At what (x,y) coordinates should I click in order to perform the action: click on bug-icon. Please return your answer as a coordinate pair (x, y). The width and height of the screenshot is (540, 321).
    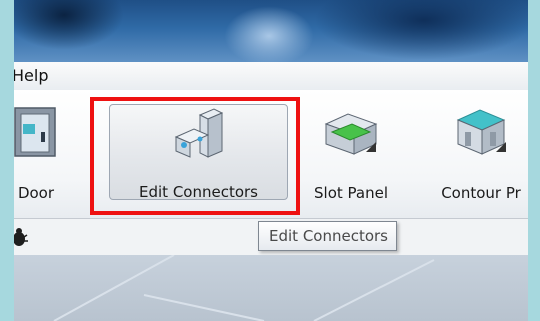
    Looking at the image, I should click on (22, 237).